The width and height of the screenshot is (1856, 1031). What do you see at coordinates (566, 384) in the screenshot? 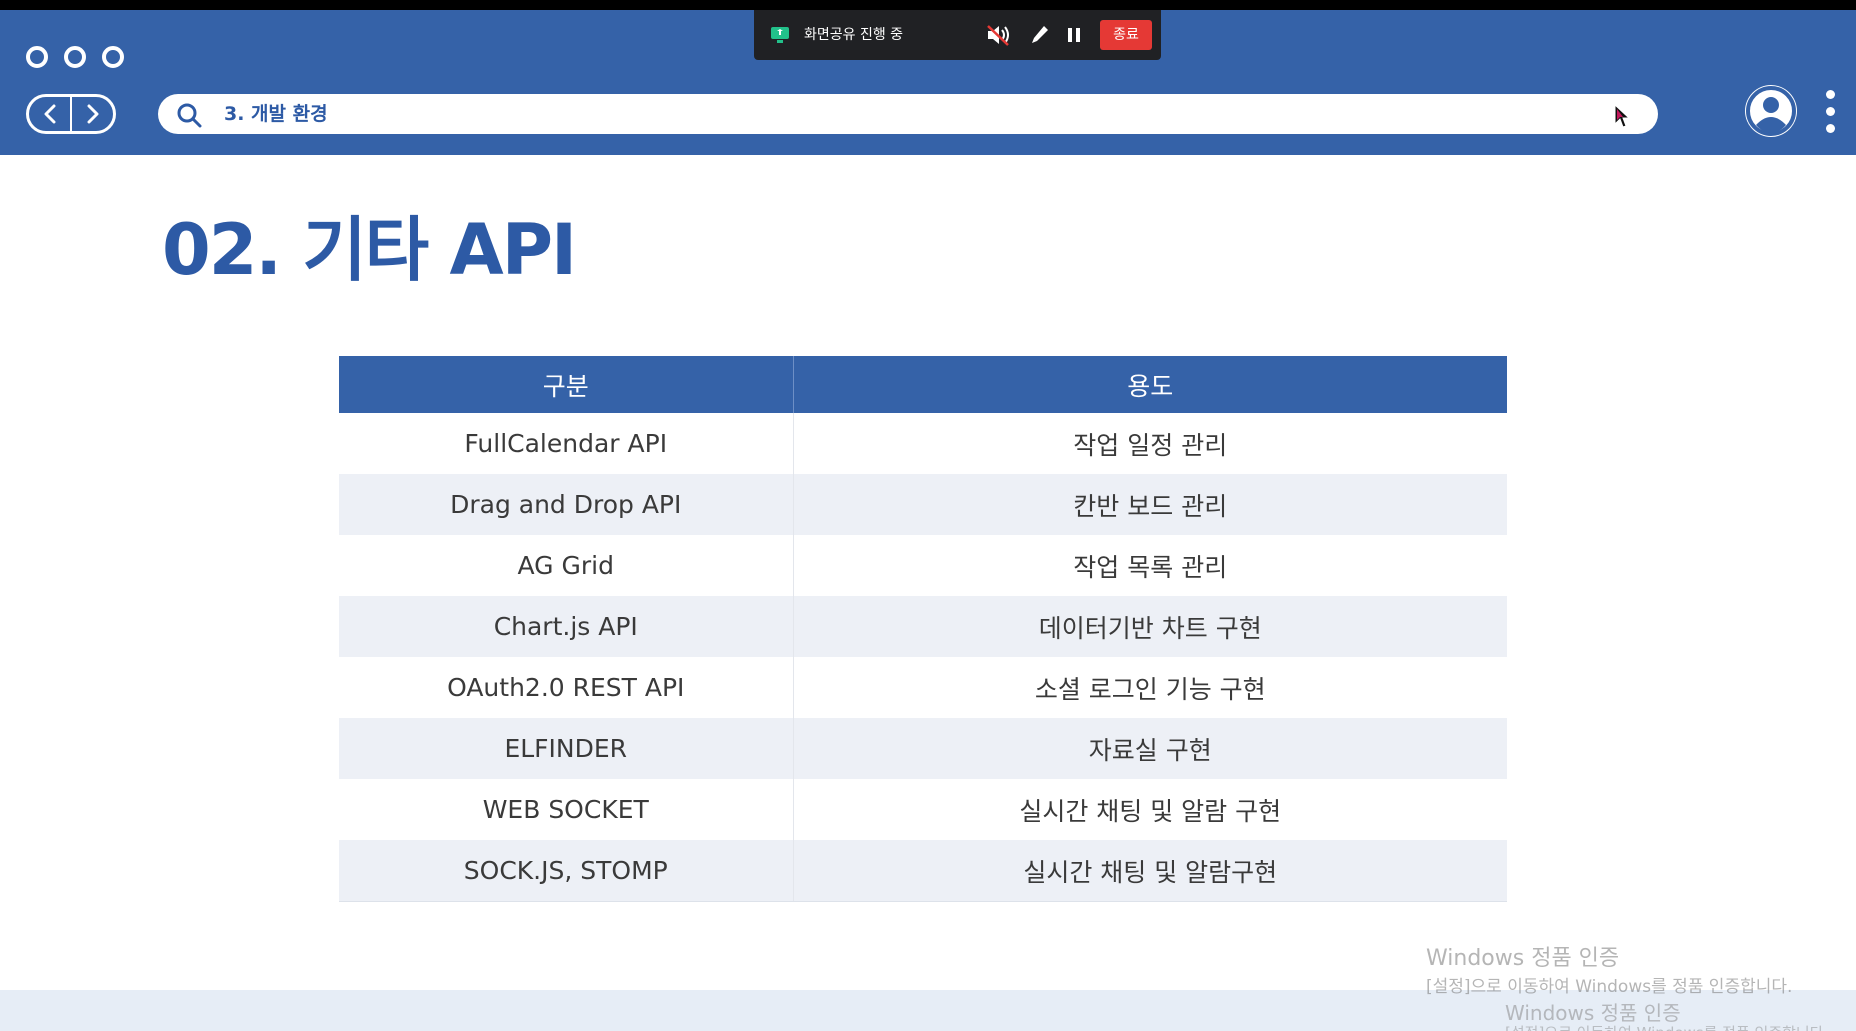
I see `table-header: 구분` at bounding box center [566, 384].